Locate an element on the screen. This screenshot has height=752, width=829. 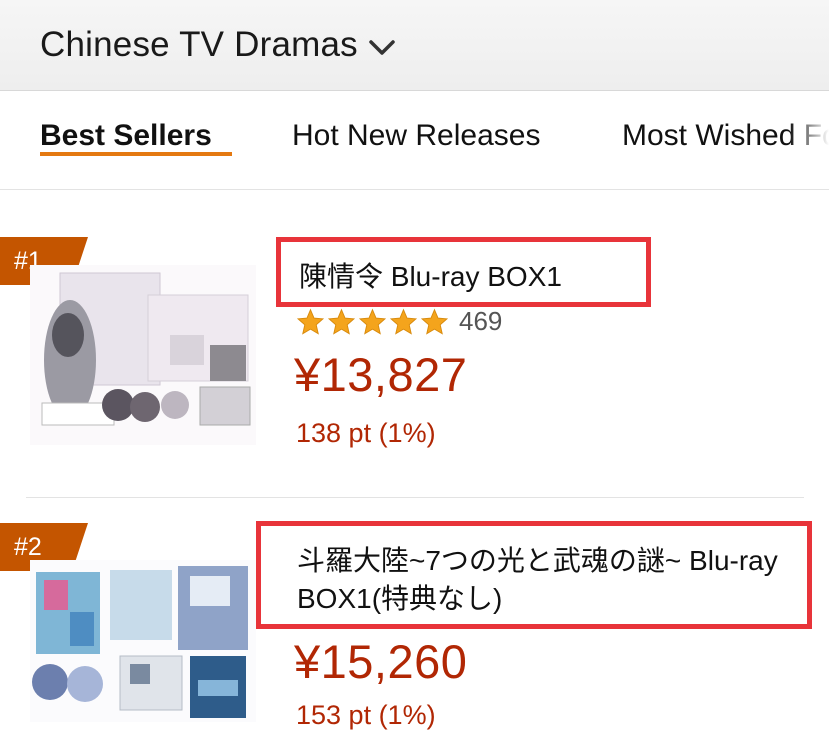
star-rating: 469 is located at coordinates (399, 321).